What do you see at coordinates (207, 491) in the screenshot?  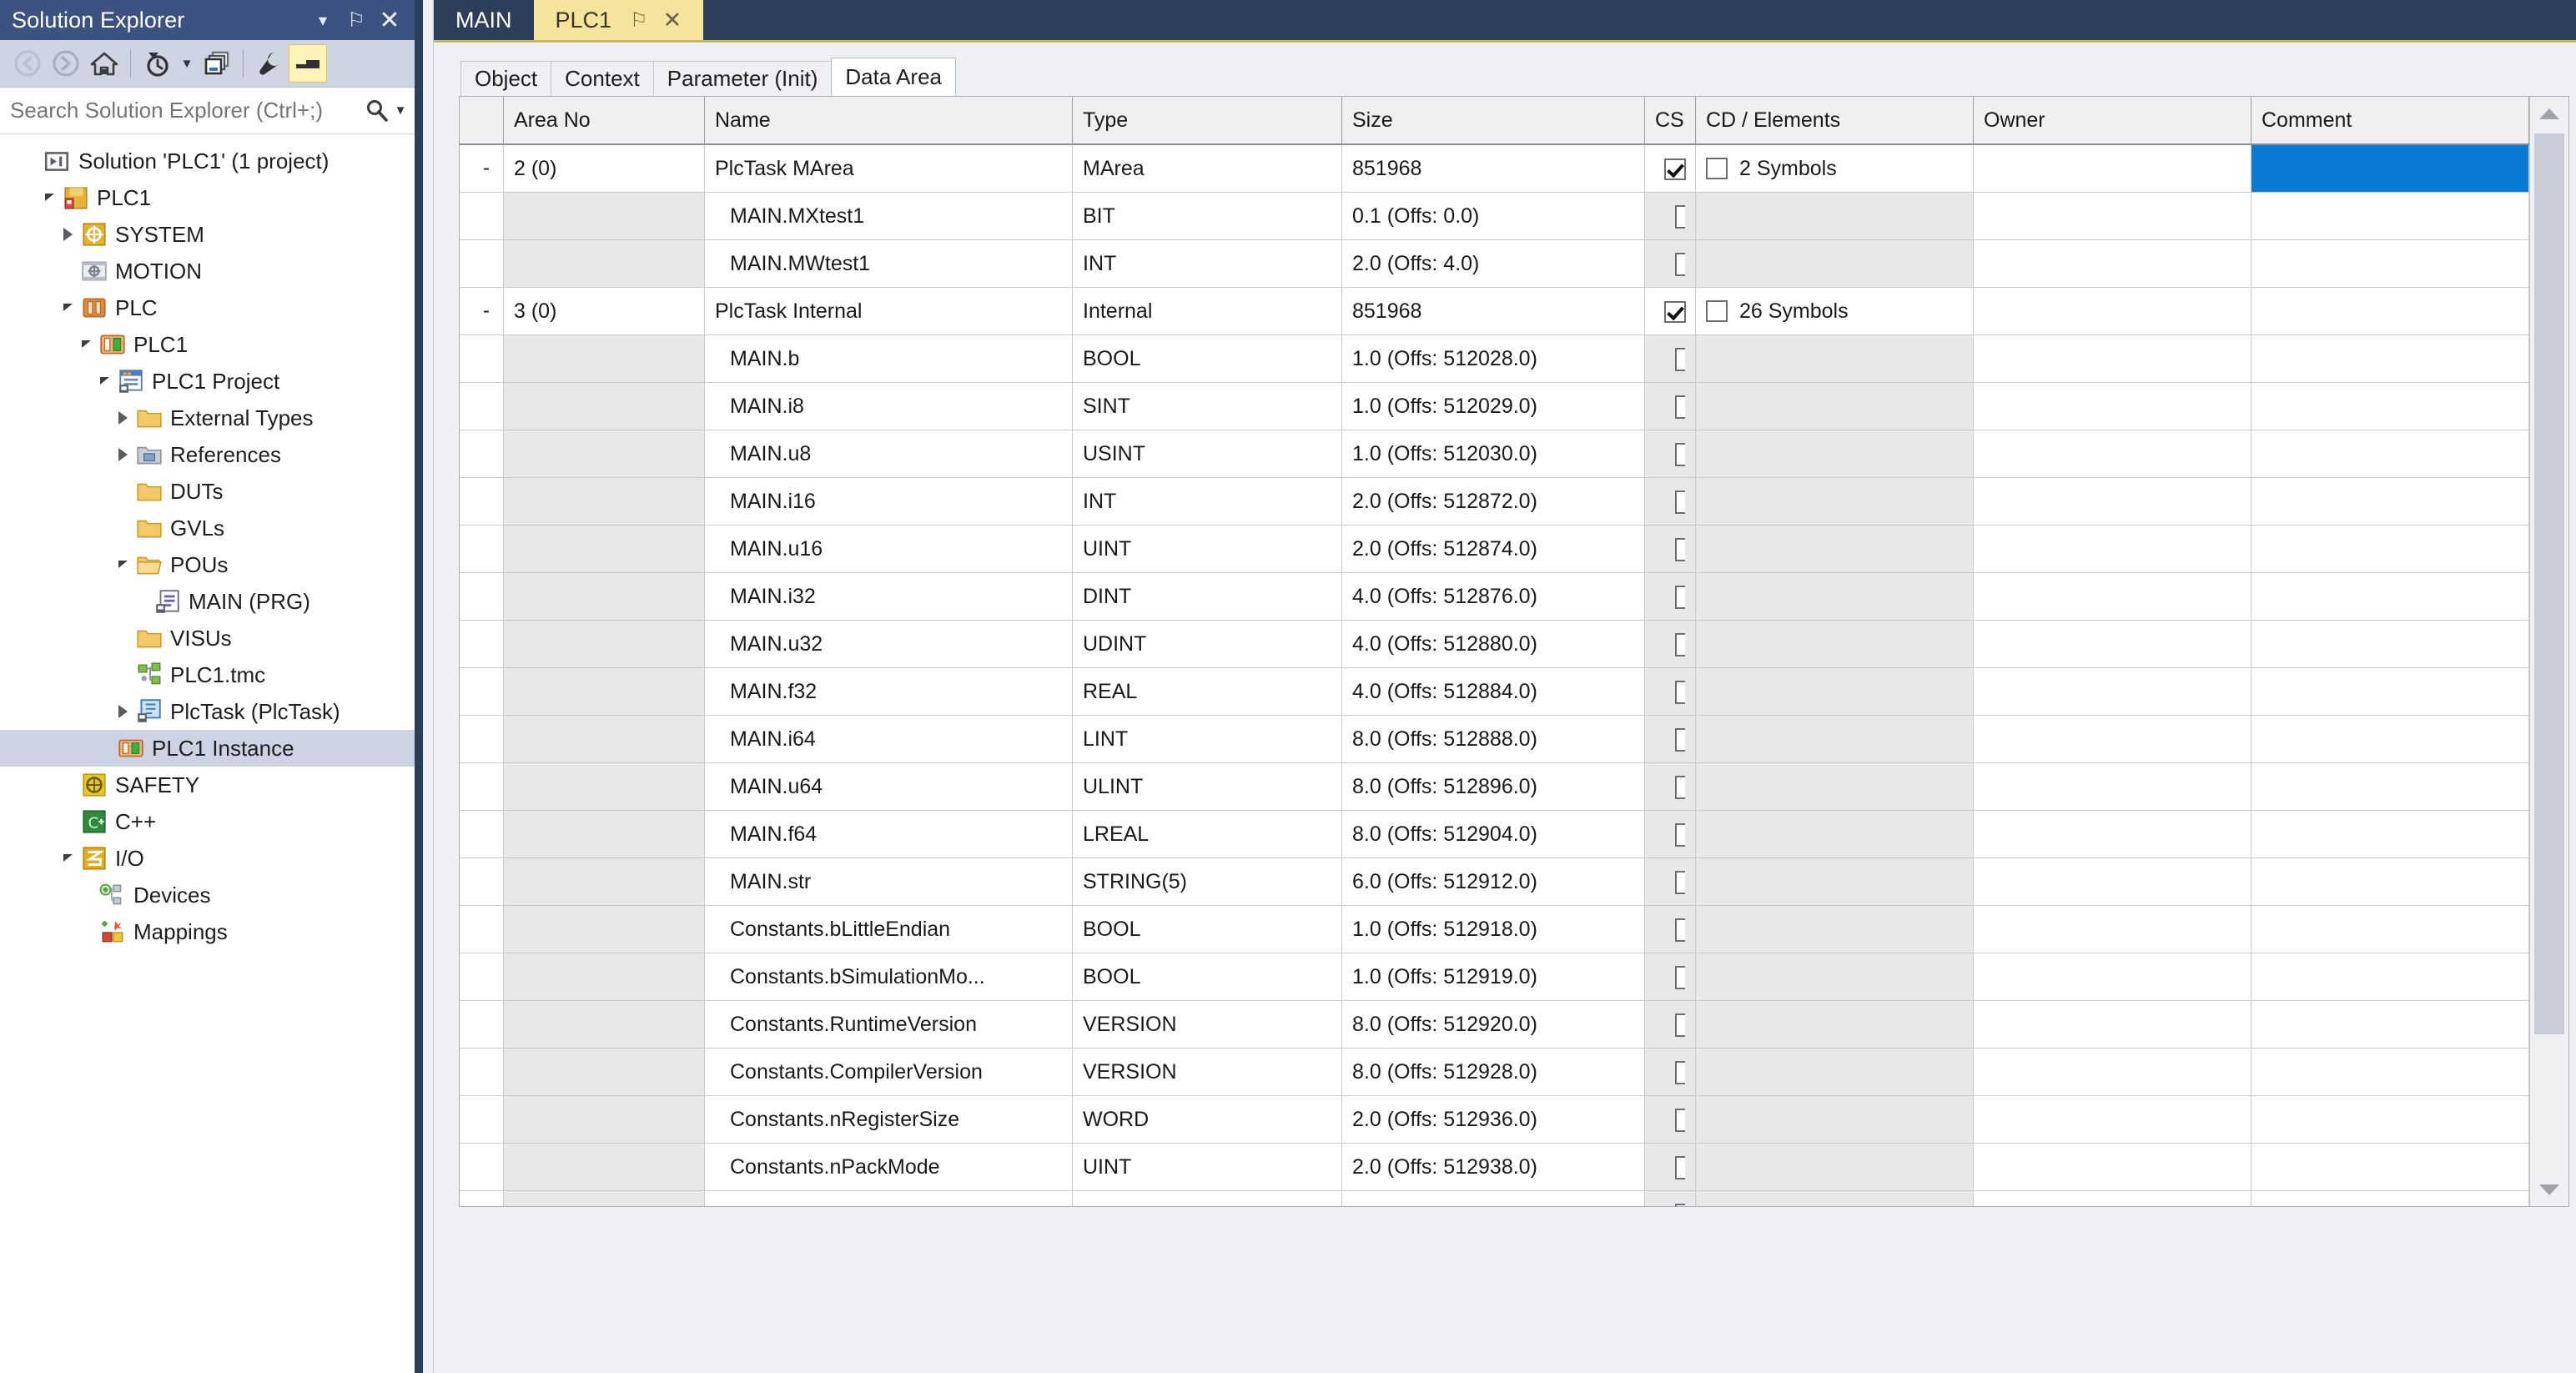 I see `tree-item-duts: DUTs` at bounding box center [207, 491].